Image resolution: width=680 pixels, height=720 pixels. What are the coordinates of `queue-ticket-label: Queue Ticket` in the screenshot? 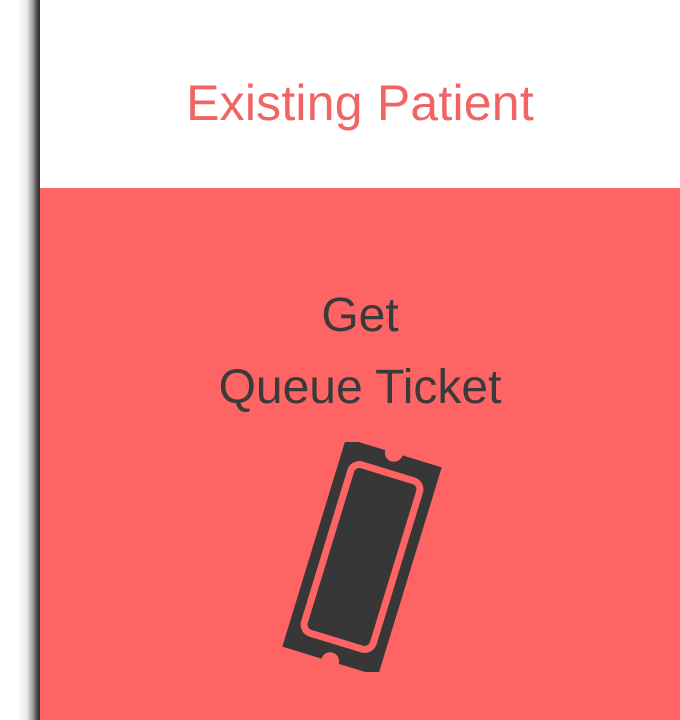 It's located at (360, 387).